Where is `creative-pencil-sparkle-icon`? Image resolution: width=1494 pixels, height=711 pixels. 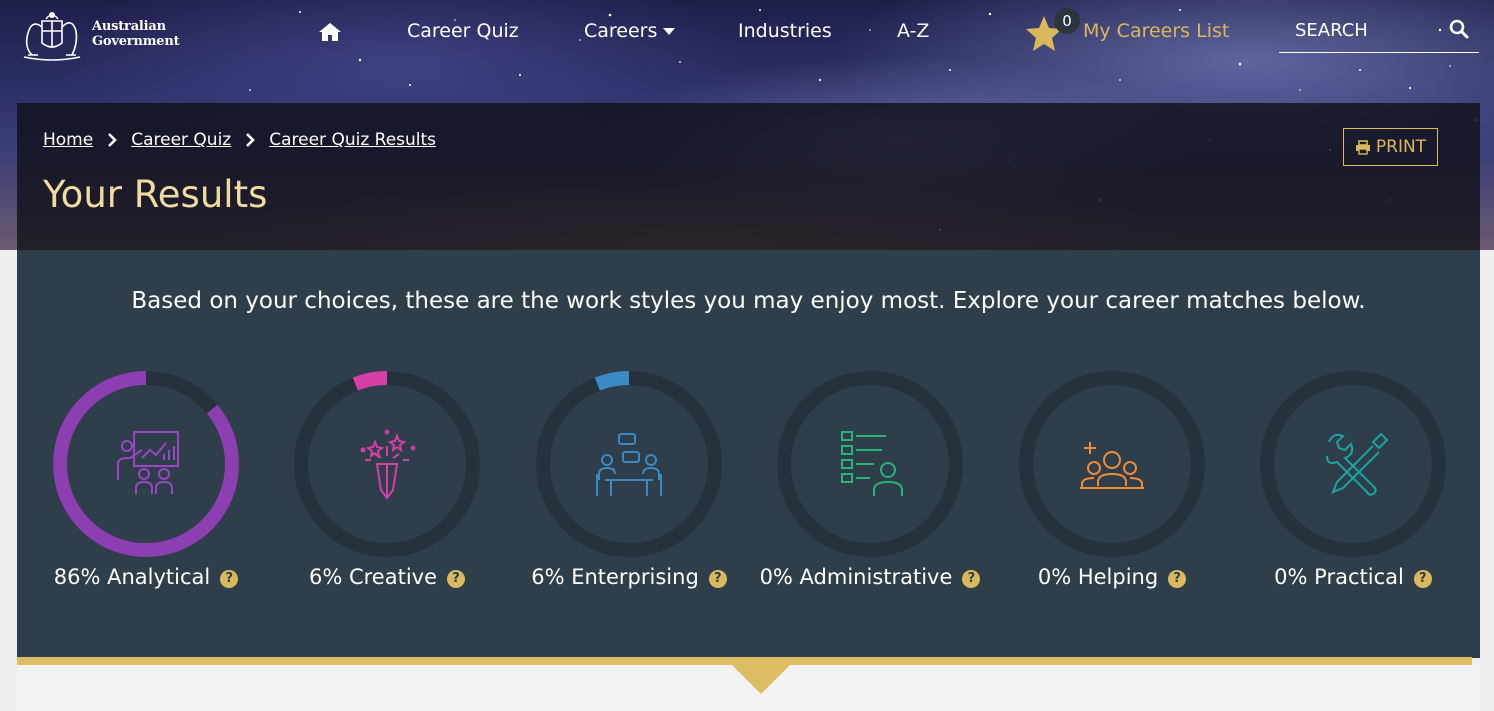 creative-pencil-sparkle-icon is located at coordinates (388, 464).